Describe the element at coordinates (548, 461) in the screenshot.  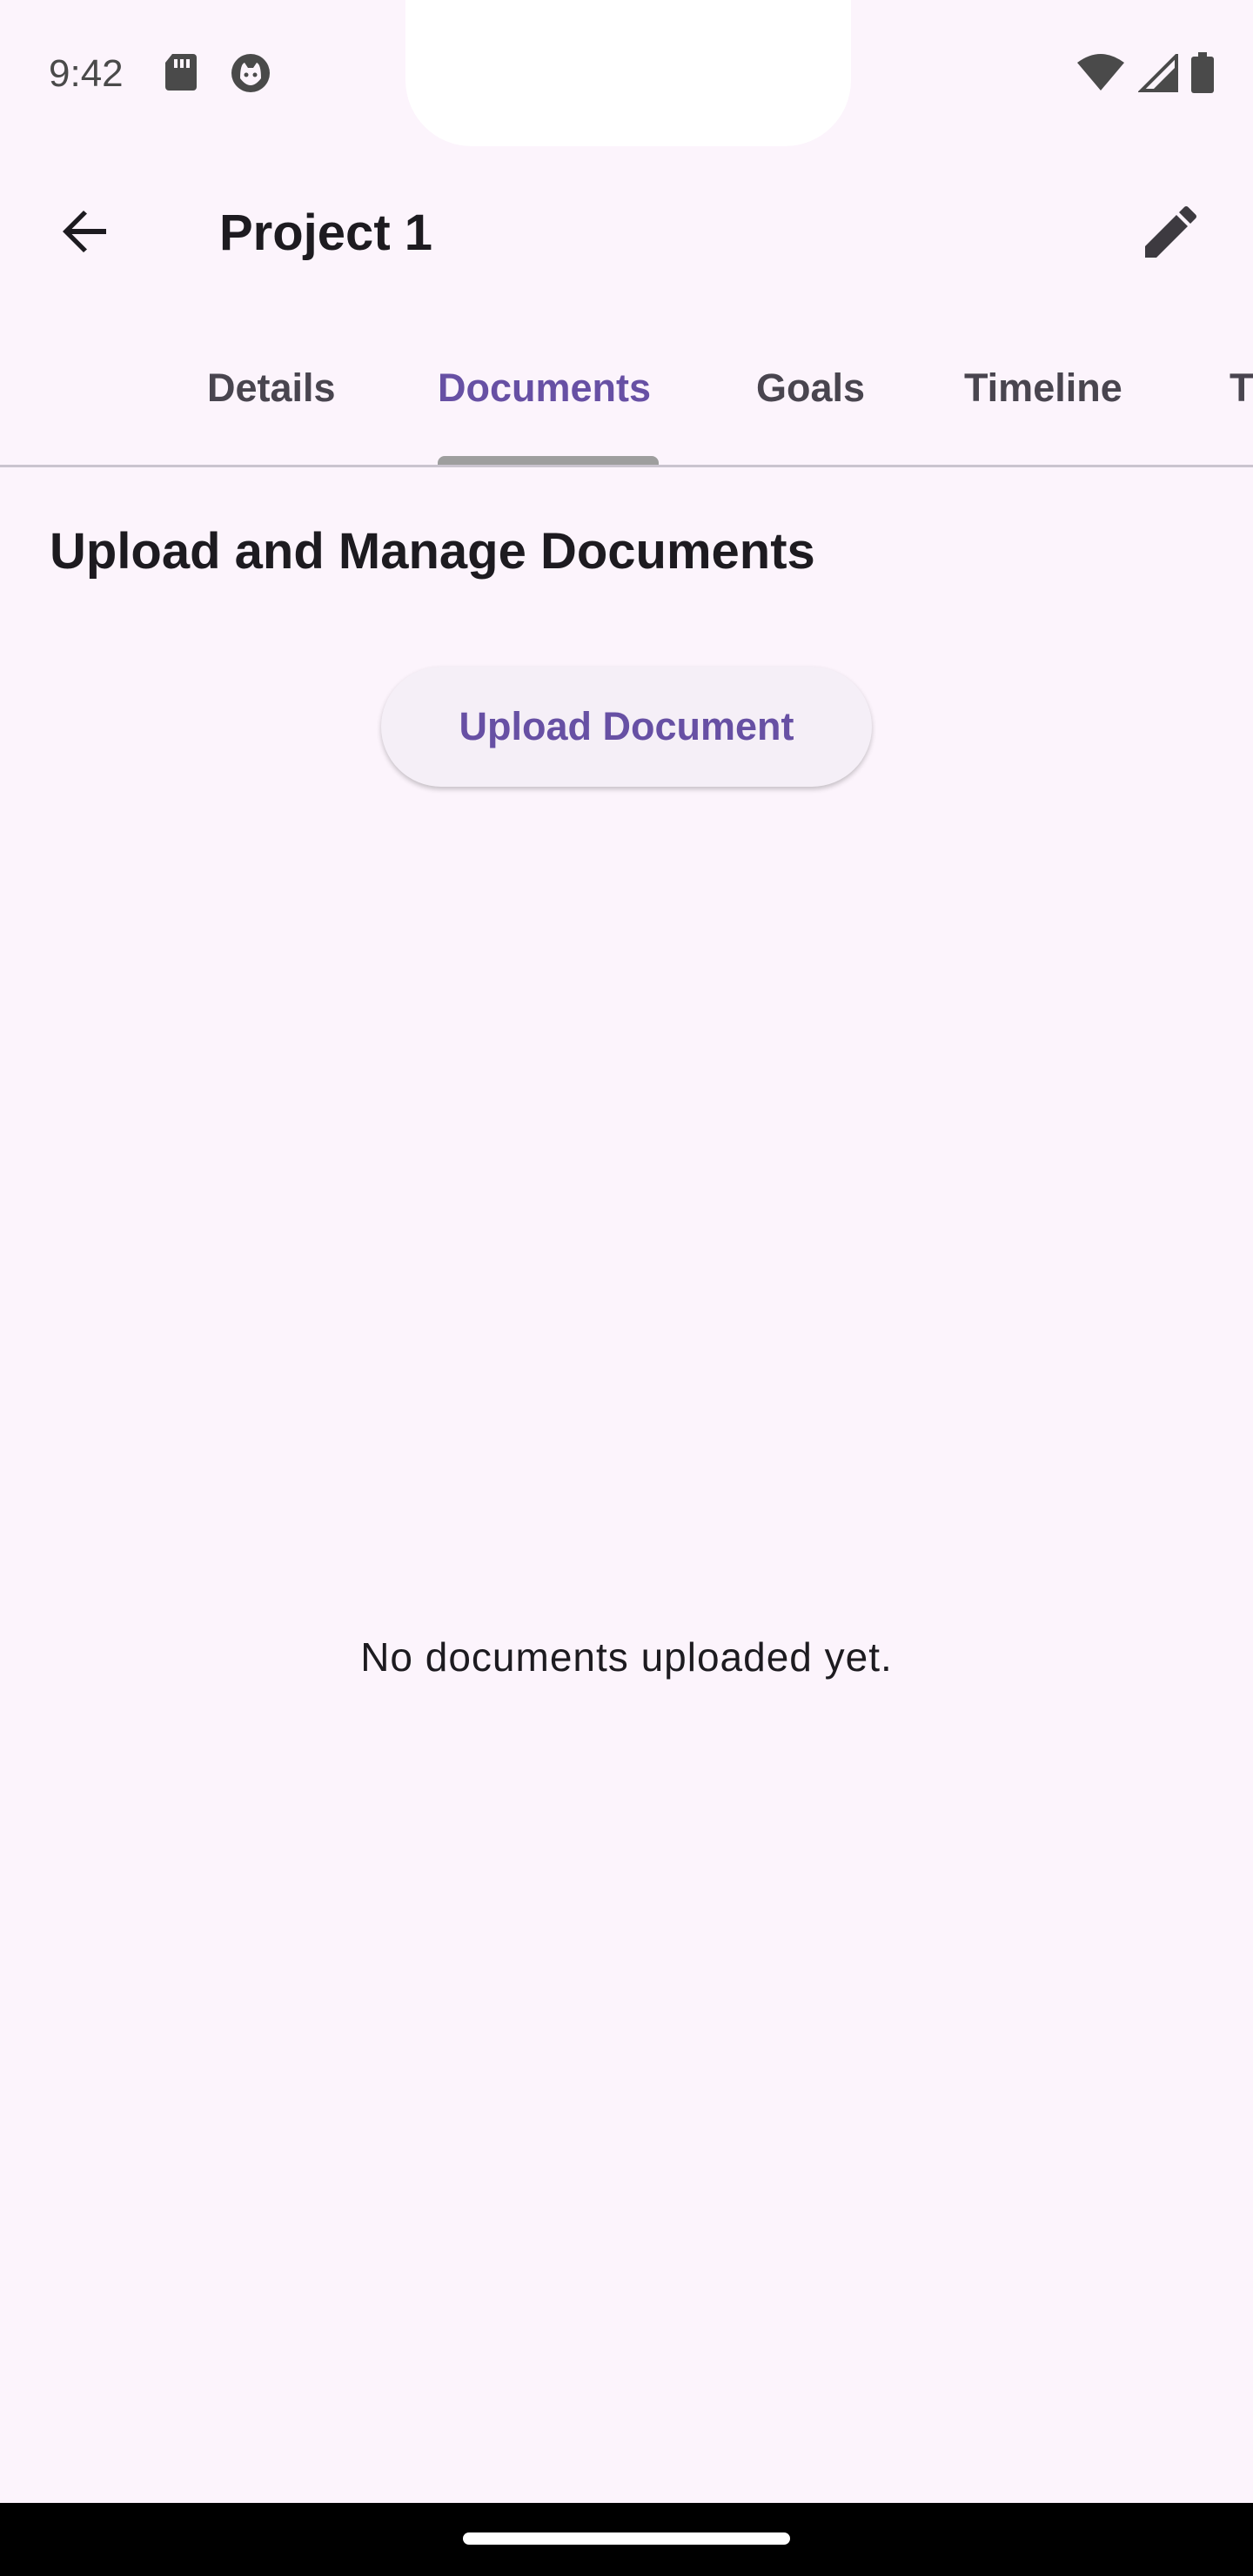
I see `active-tab-indicator` at that location.